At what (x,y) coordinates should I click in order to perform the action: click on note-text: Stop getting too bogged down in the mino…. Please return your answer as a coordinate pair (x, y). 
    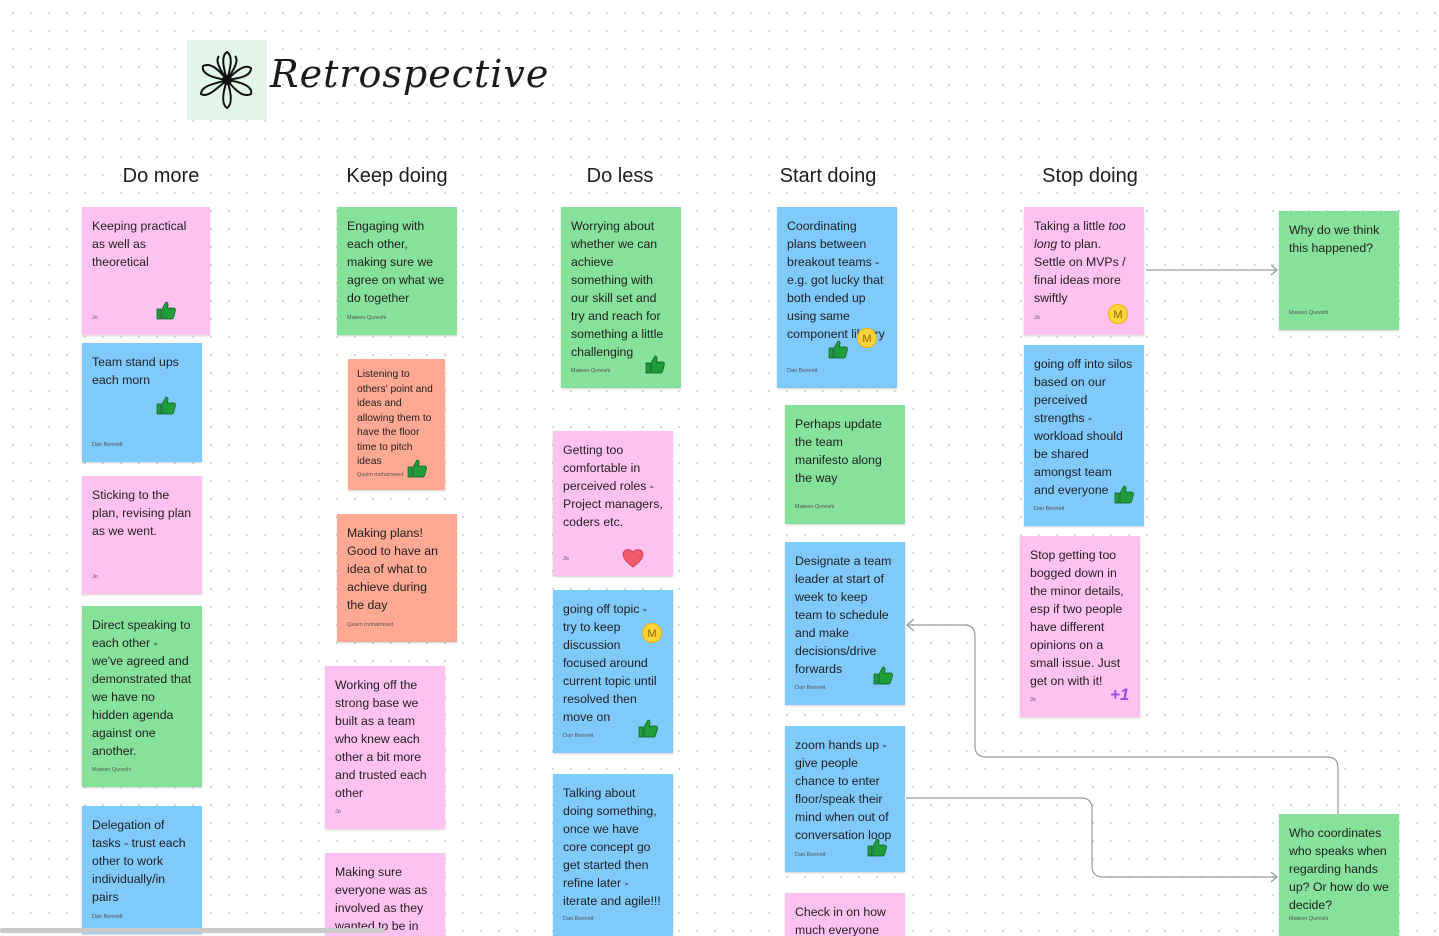
    Looking at the image, I should click on (1077, 618).